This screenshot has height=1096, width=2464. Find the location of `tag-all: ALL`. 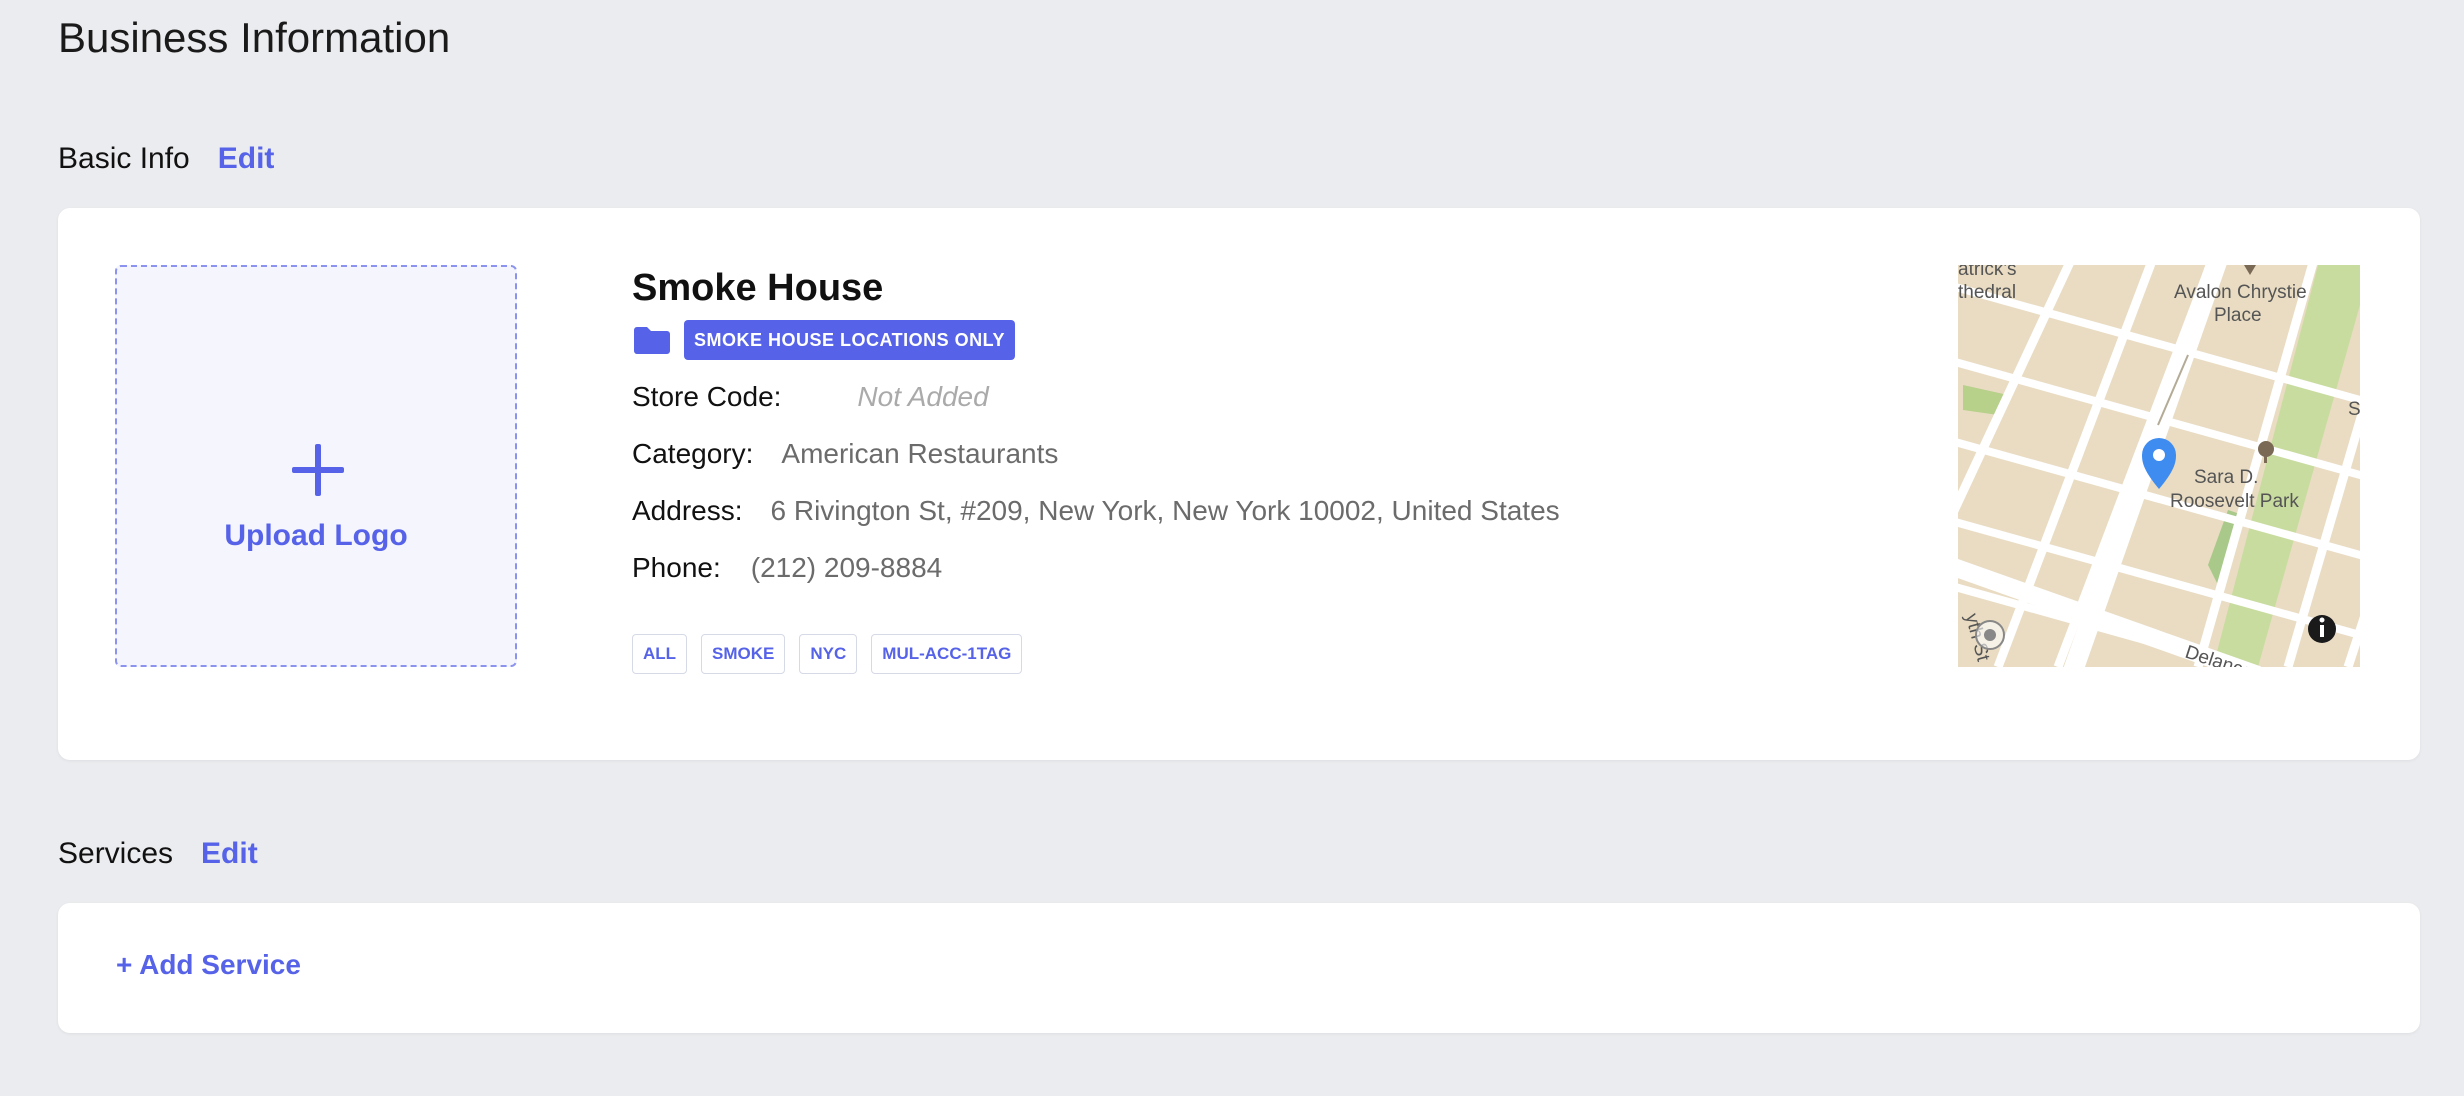

tag-all: ALL is located at coordinates (660, 654).